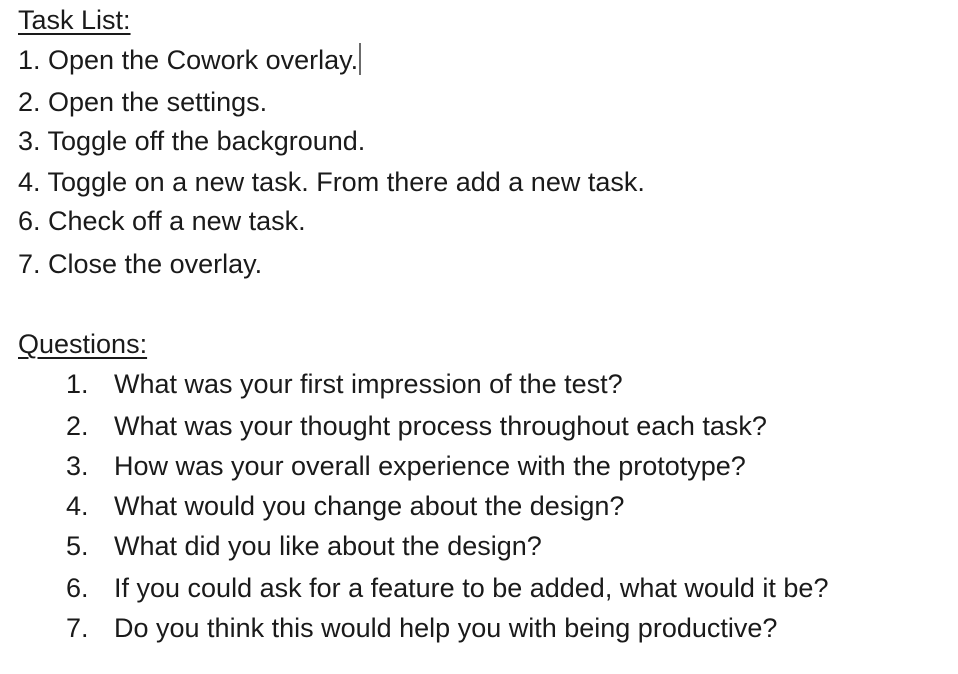  Describe the element at coordinates (77, 466) in the screenshot. I see `question-number: 3.` at that location.